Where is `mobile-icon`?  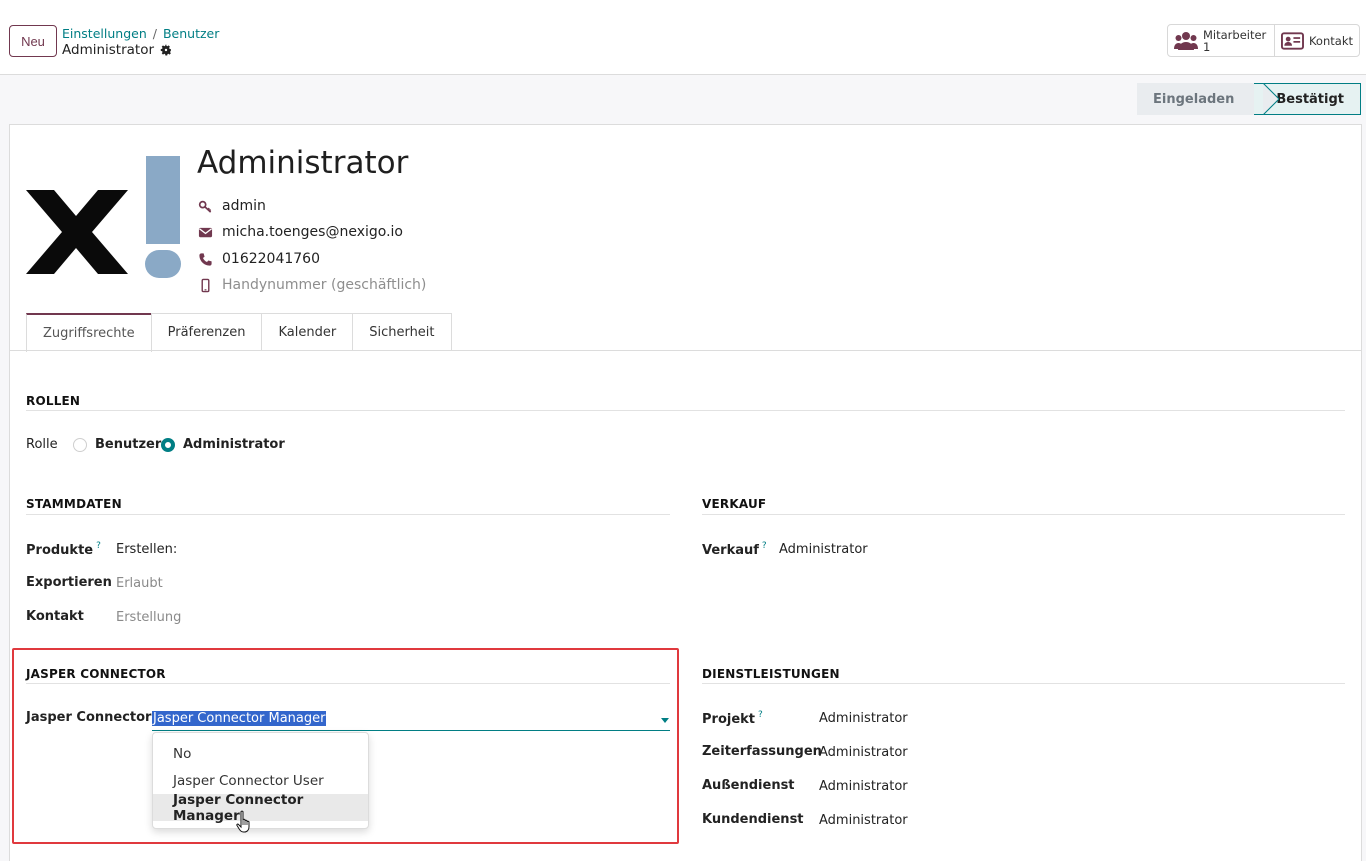
mobile-icon is located at coordinates (205, 285).